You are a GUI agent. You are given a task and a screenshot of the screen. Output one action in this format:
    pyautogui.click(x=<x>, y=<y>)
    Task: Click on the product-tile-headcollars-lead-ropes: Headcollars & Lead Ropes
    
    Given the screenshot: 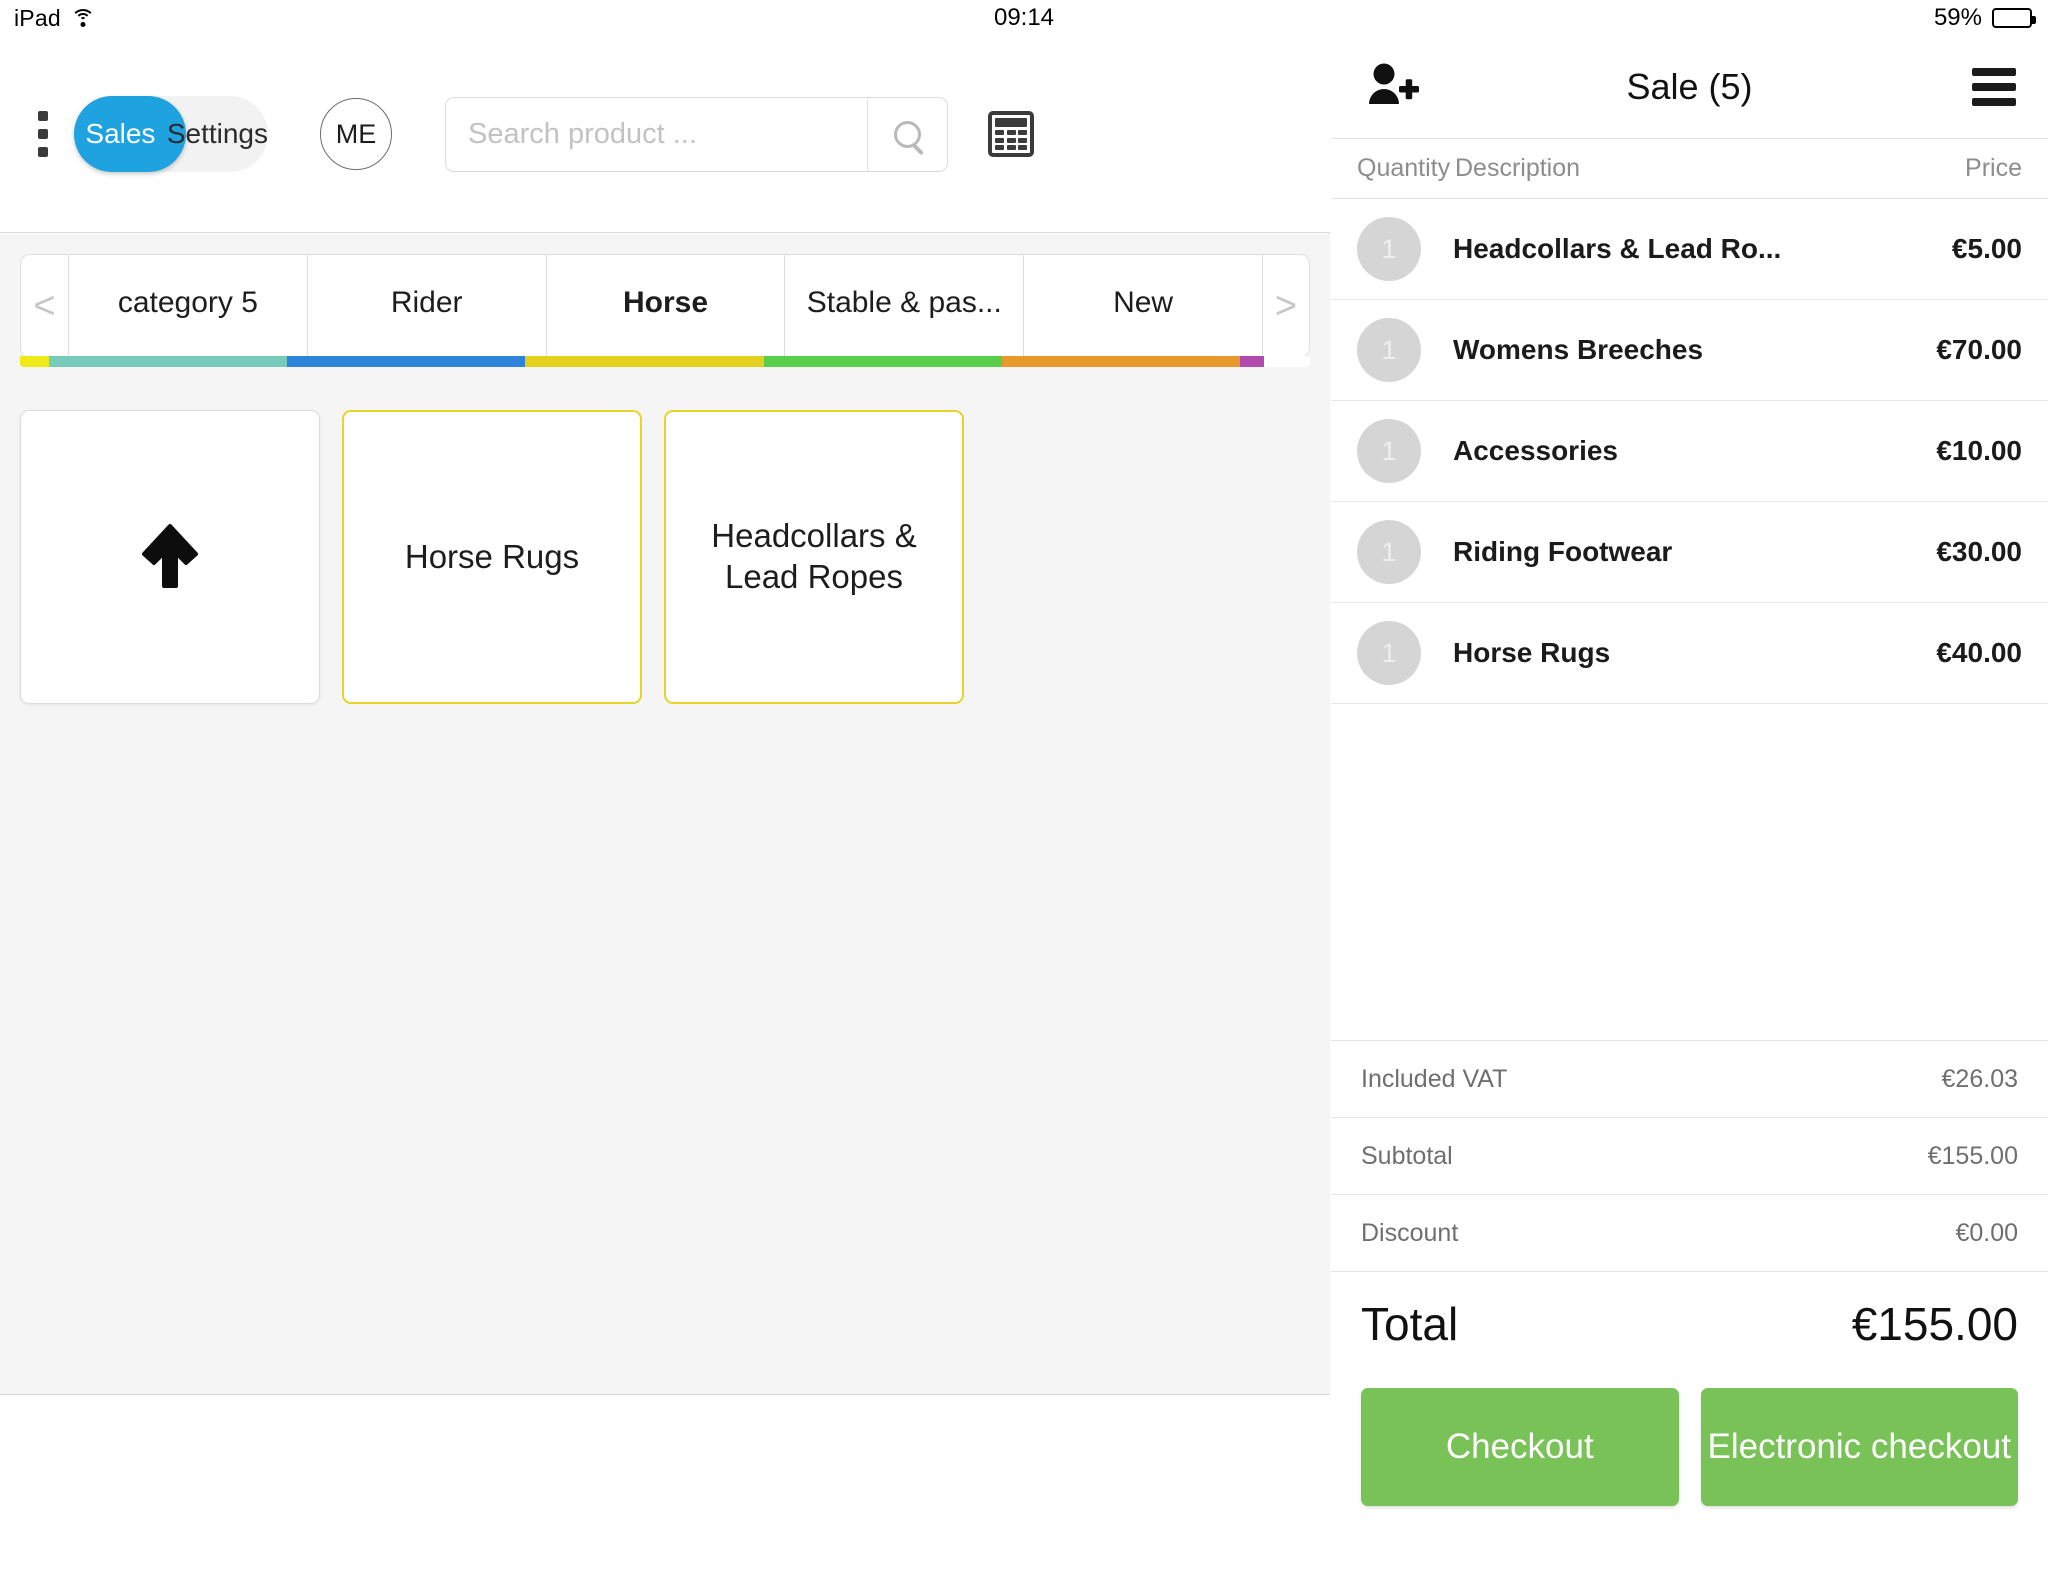 What is the action you would take?
    pyautogui.click(x=814, y=557)
    